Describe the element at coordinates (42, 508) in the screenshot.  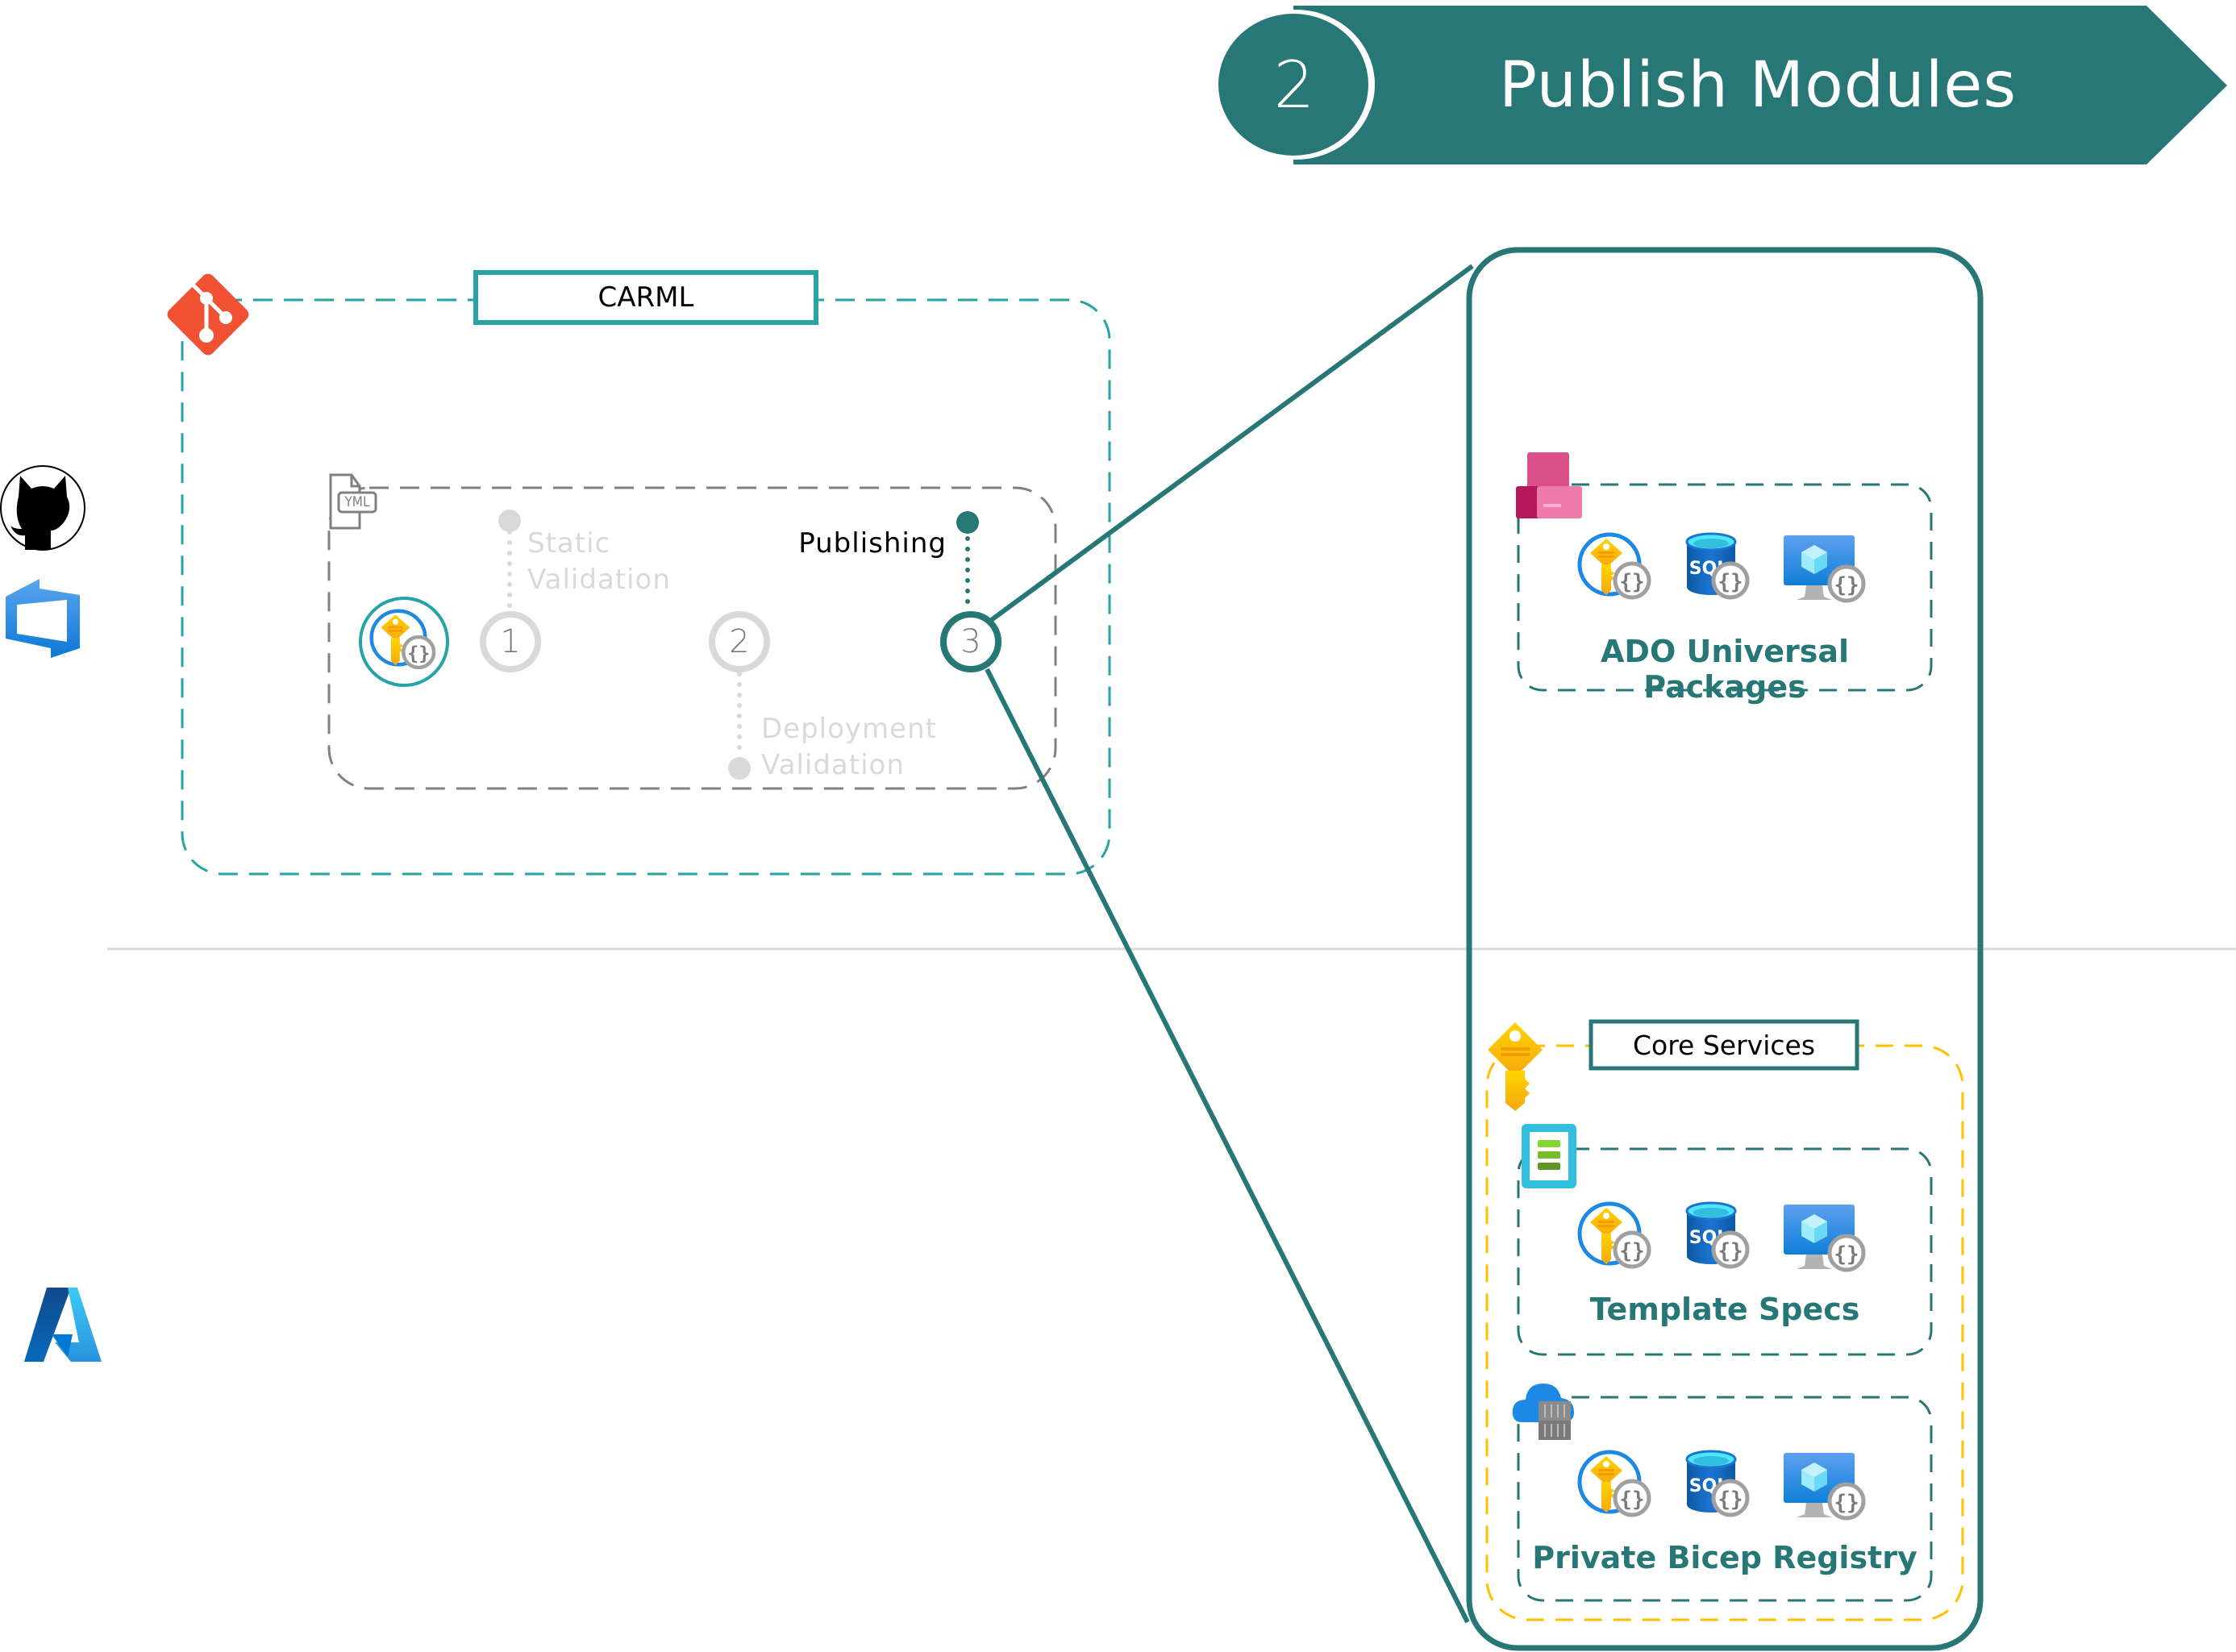
I see `github-icon` at that location.